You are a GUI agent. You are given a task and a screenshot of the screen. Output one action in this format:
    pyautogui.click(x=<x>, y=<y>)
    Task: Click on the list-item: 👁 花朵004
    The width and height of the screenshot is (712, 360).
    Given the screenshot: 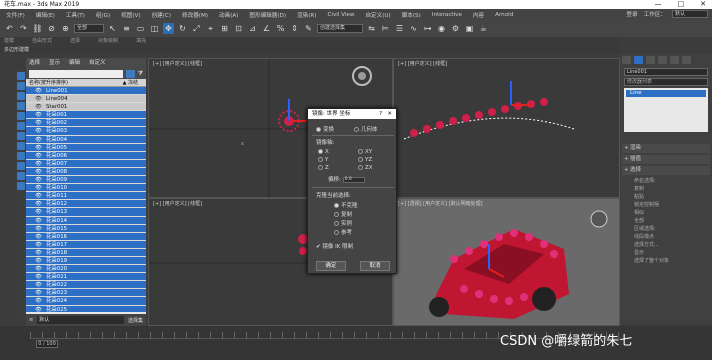 What is the action you would take?
    pyautogui.click(x=86, y=139)
    